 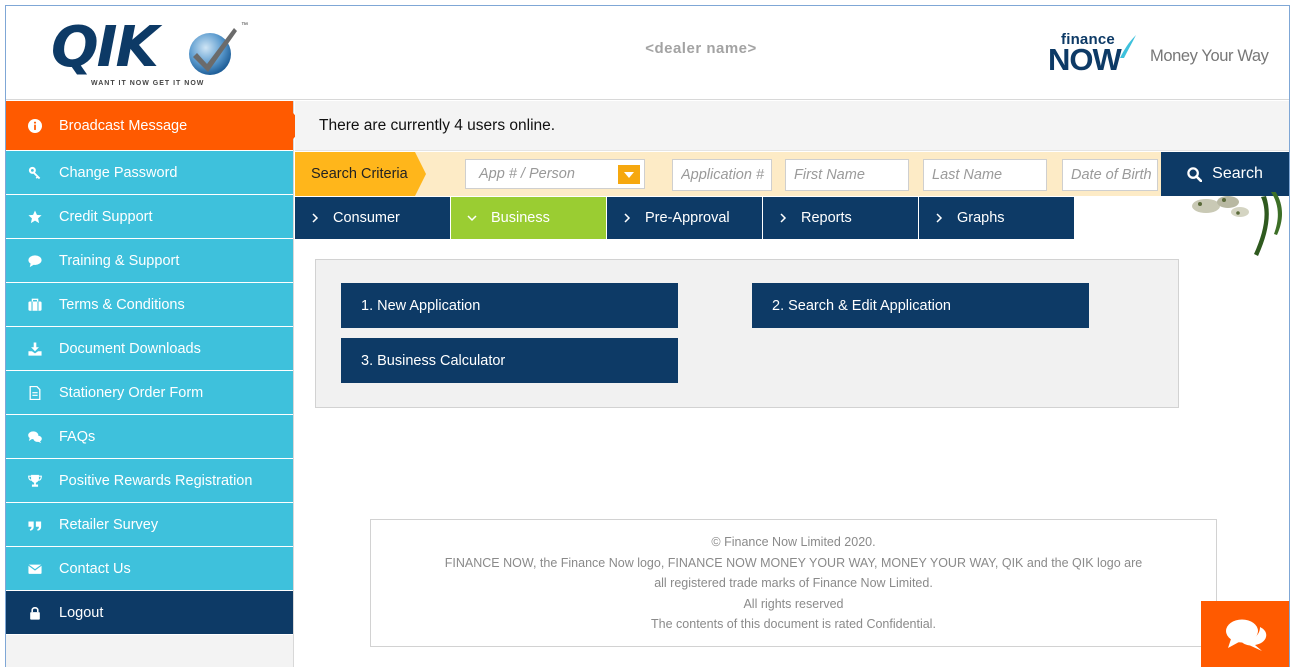 I want to click on qik-trademark: ™, so click(x=244, y=25).